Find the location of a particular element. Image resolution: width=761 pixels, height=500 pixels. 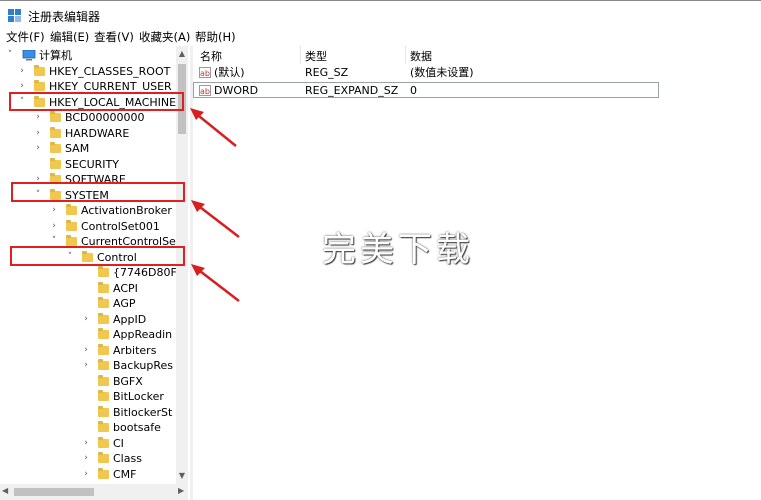

highlight-box-hklm is located at coordinates (96, 101).